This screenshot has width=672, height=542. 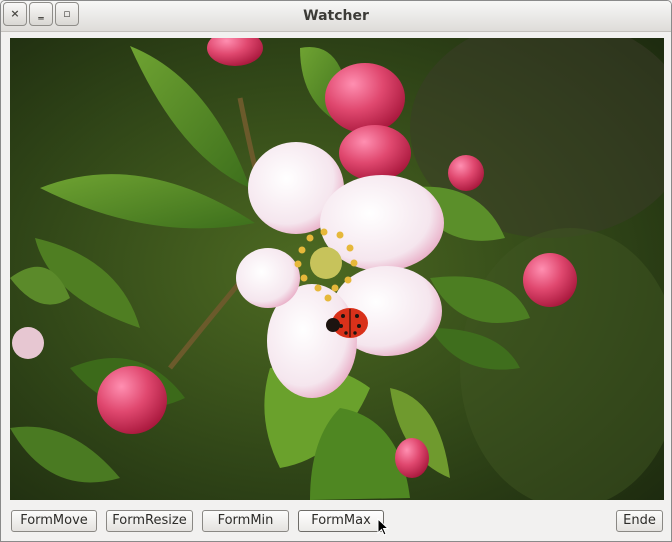 I want to click on exit-button: Ende, so click(x=639, y=521).